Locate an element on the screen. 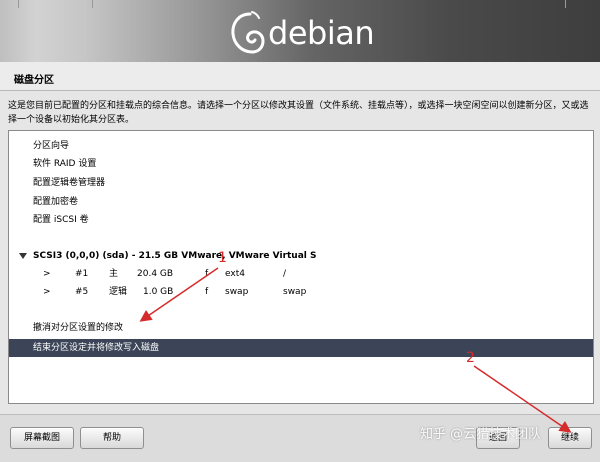  partition-mount-point: / is located at coordinates (285, 274).